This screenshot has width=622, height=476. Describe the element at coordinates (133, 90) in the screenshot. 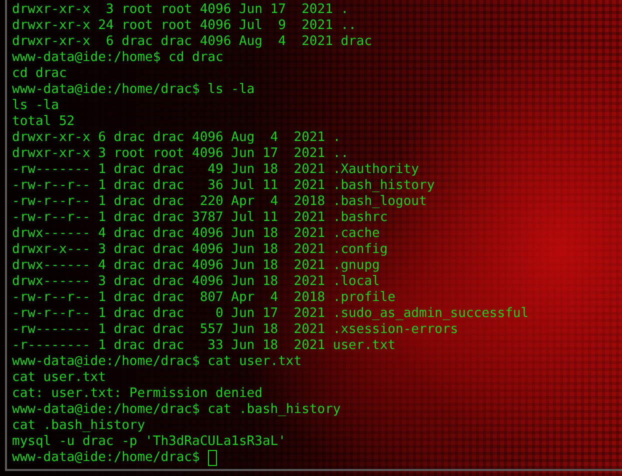

I see `prompt-line: www-data@ide:/home/drac$ ls -la` at that location.